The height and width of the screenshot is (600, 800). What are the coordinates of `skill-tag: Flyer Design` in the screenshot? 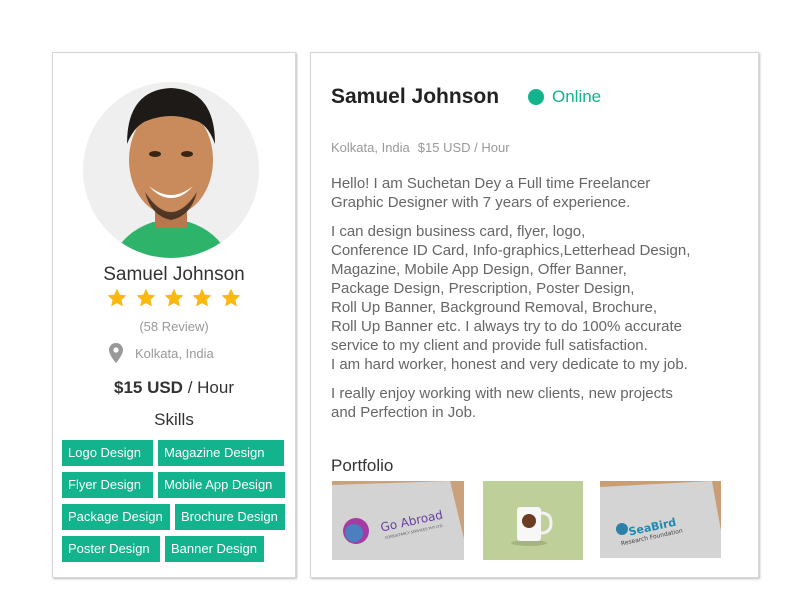 It's located at (107, 485).